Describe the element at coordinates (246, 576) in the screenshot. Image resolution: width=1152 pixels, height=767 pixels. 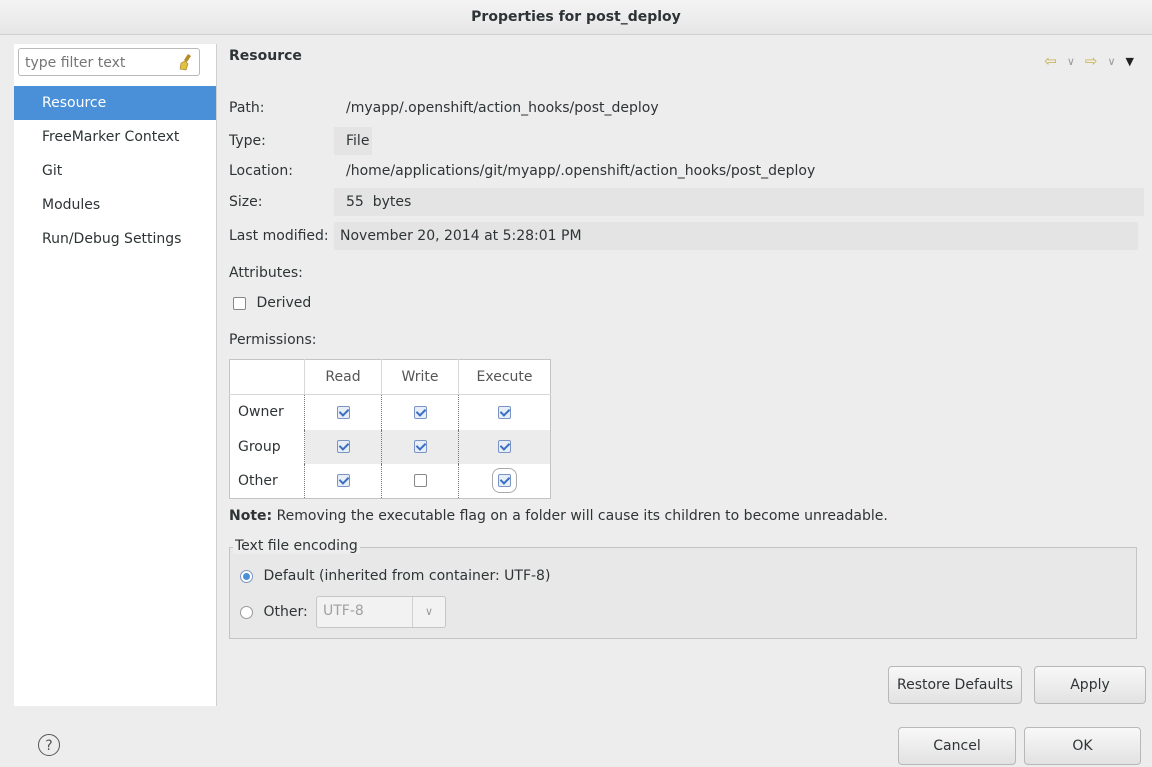
I see `default-encoding-radio` at that location.